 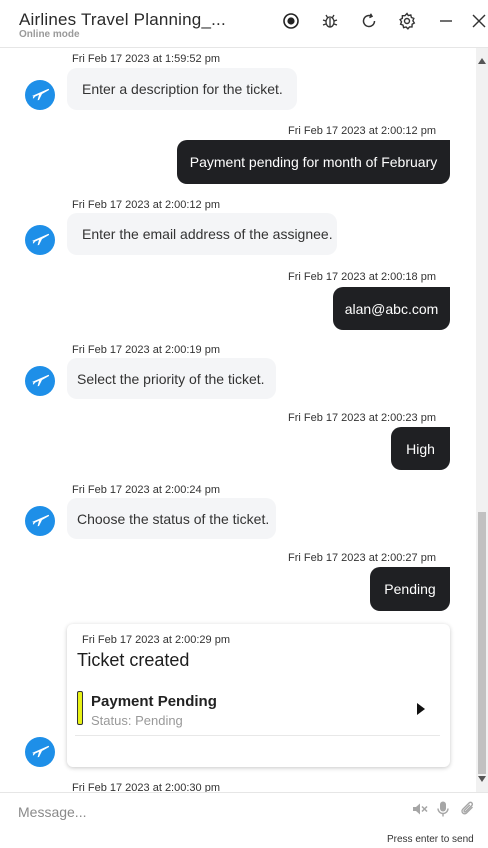 I want to click on user-message-text: Payment pending for month of February, so click(x=313, y=162).